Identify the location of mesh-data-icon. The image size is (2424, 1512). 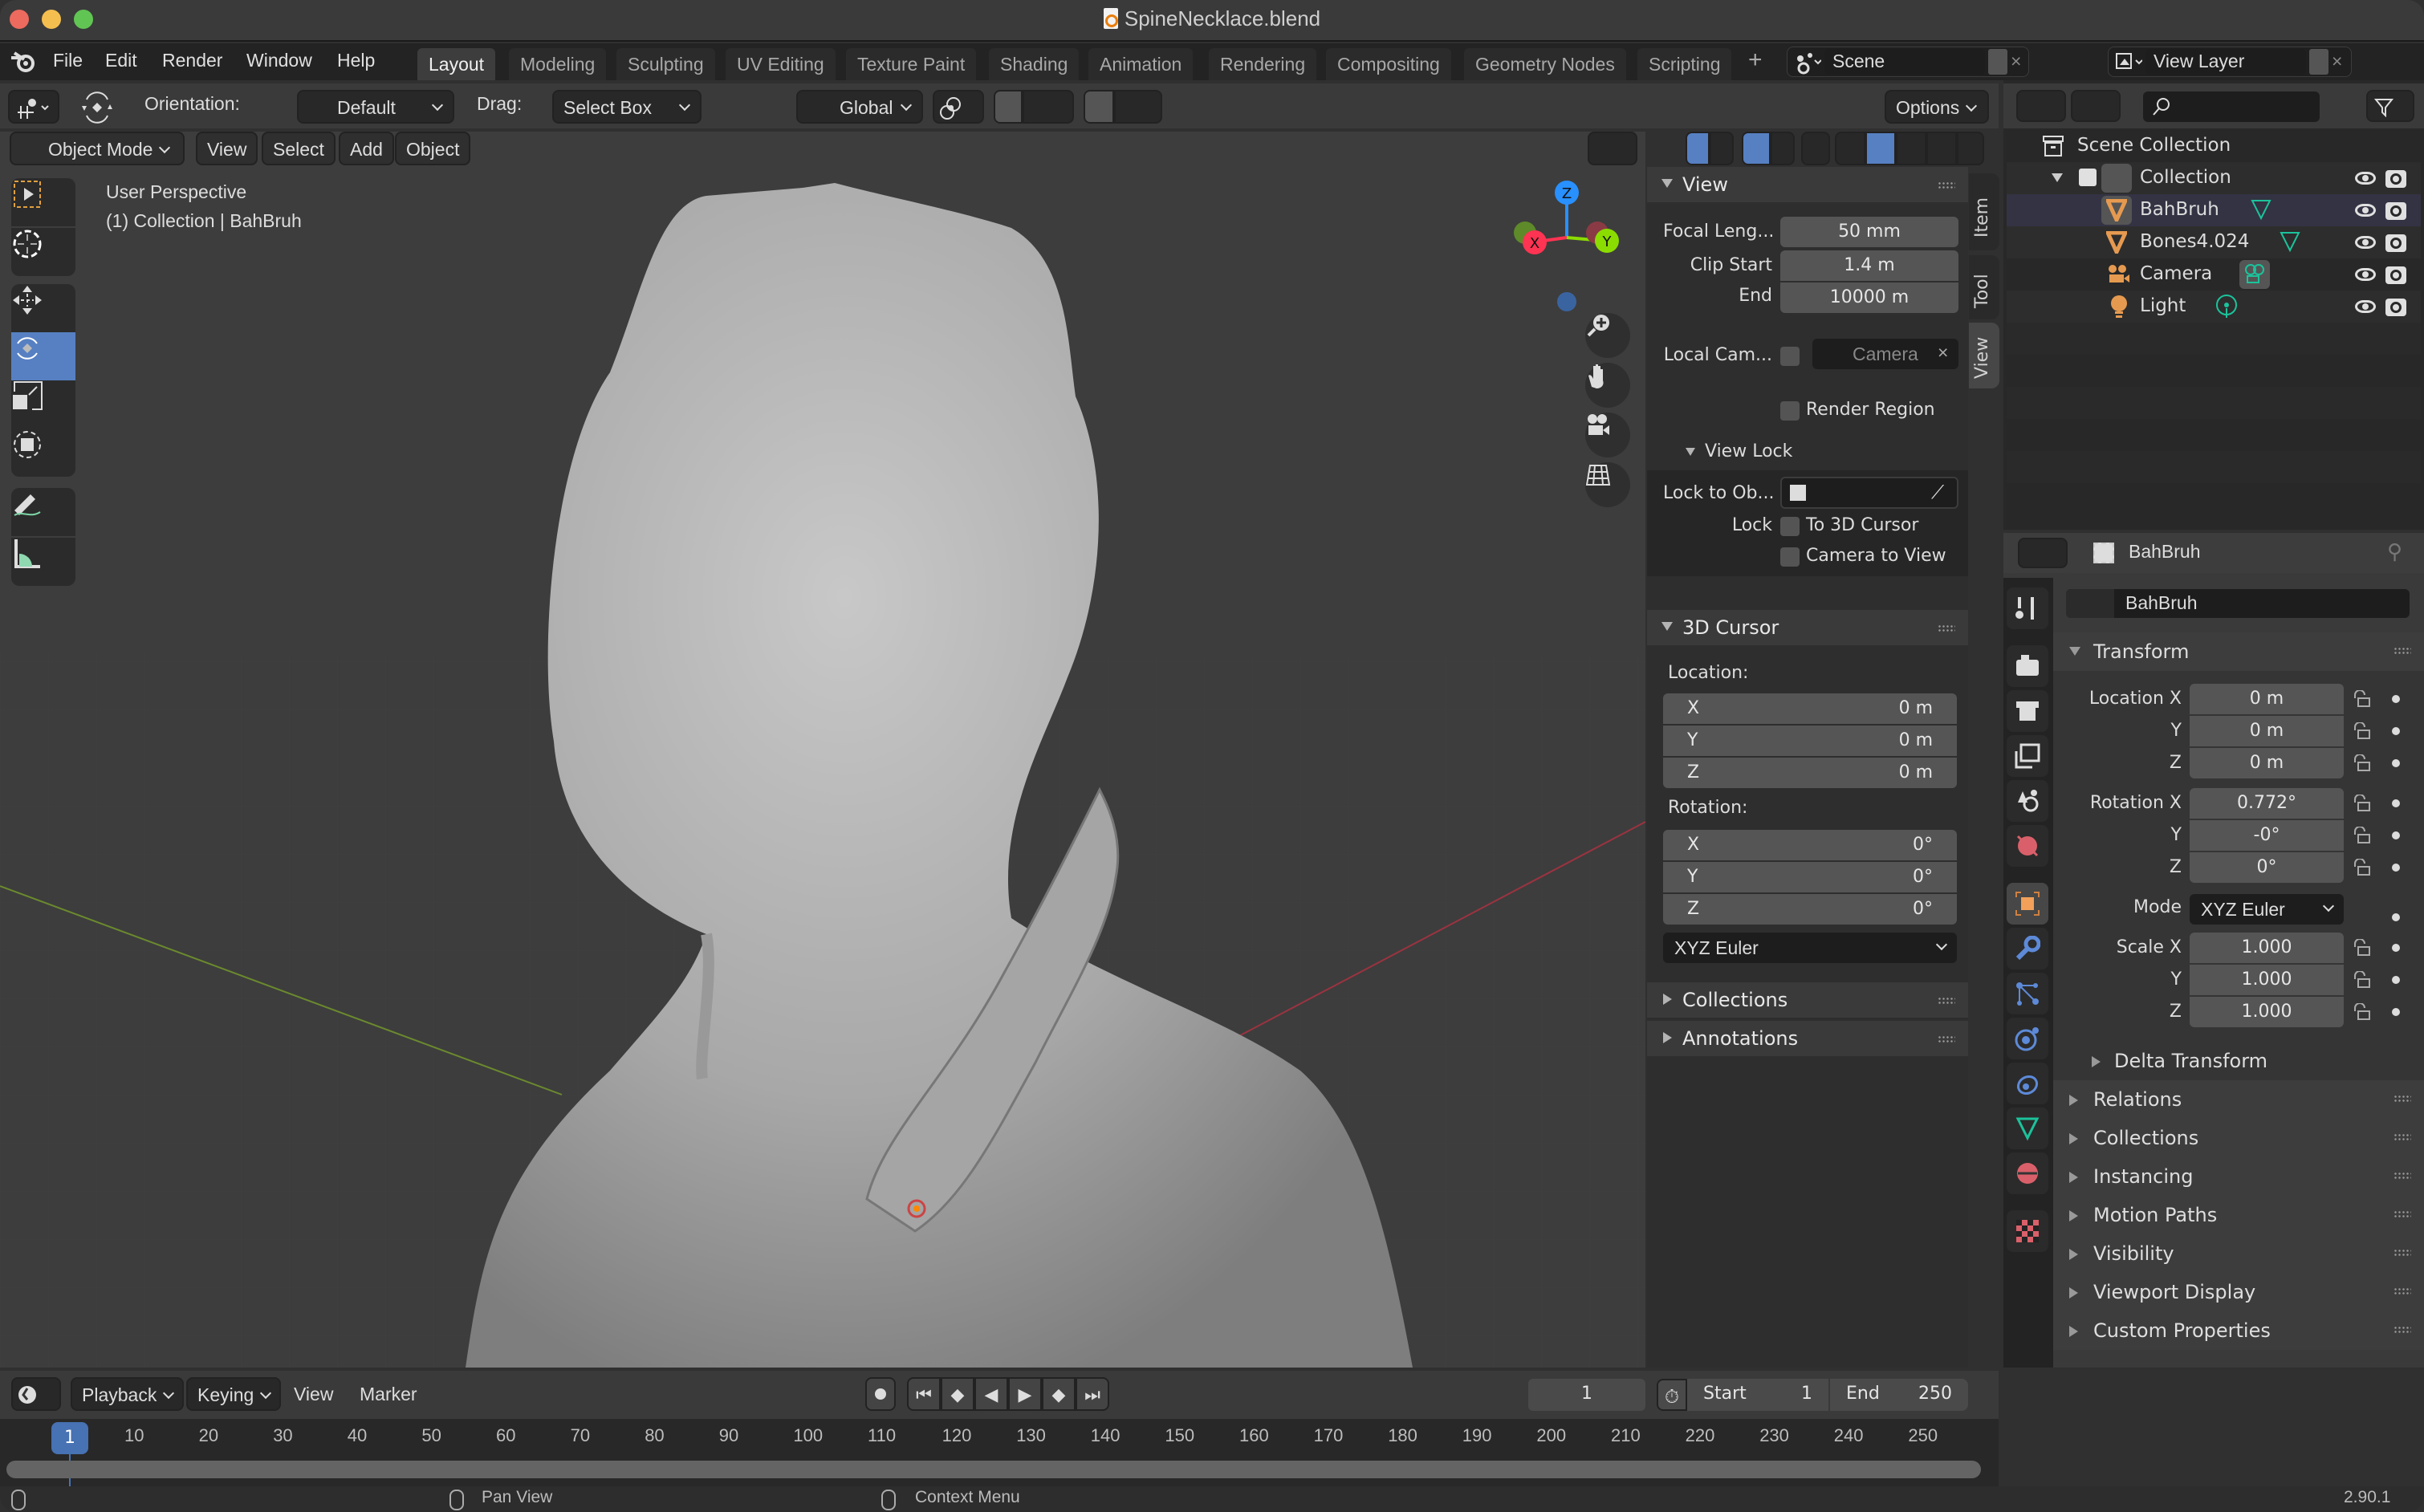
(2290, 242).